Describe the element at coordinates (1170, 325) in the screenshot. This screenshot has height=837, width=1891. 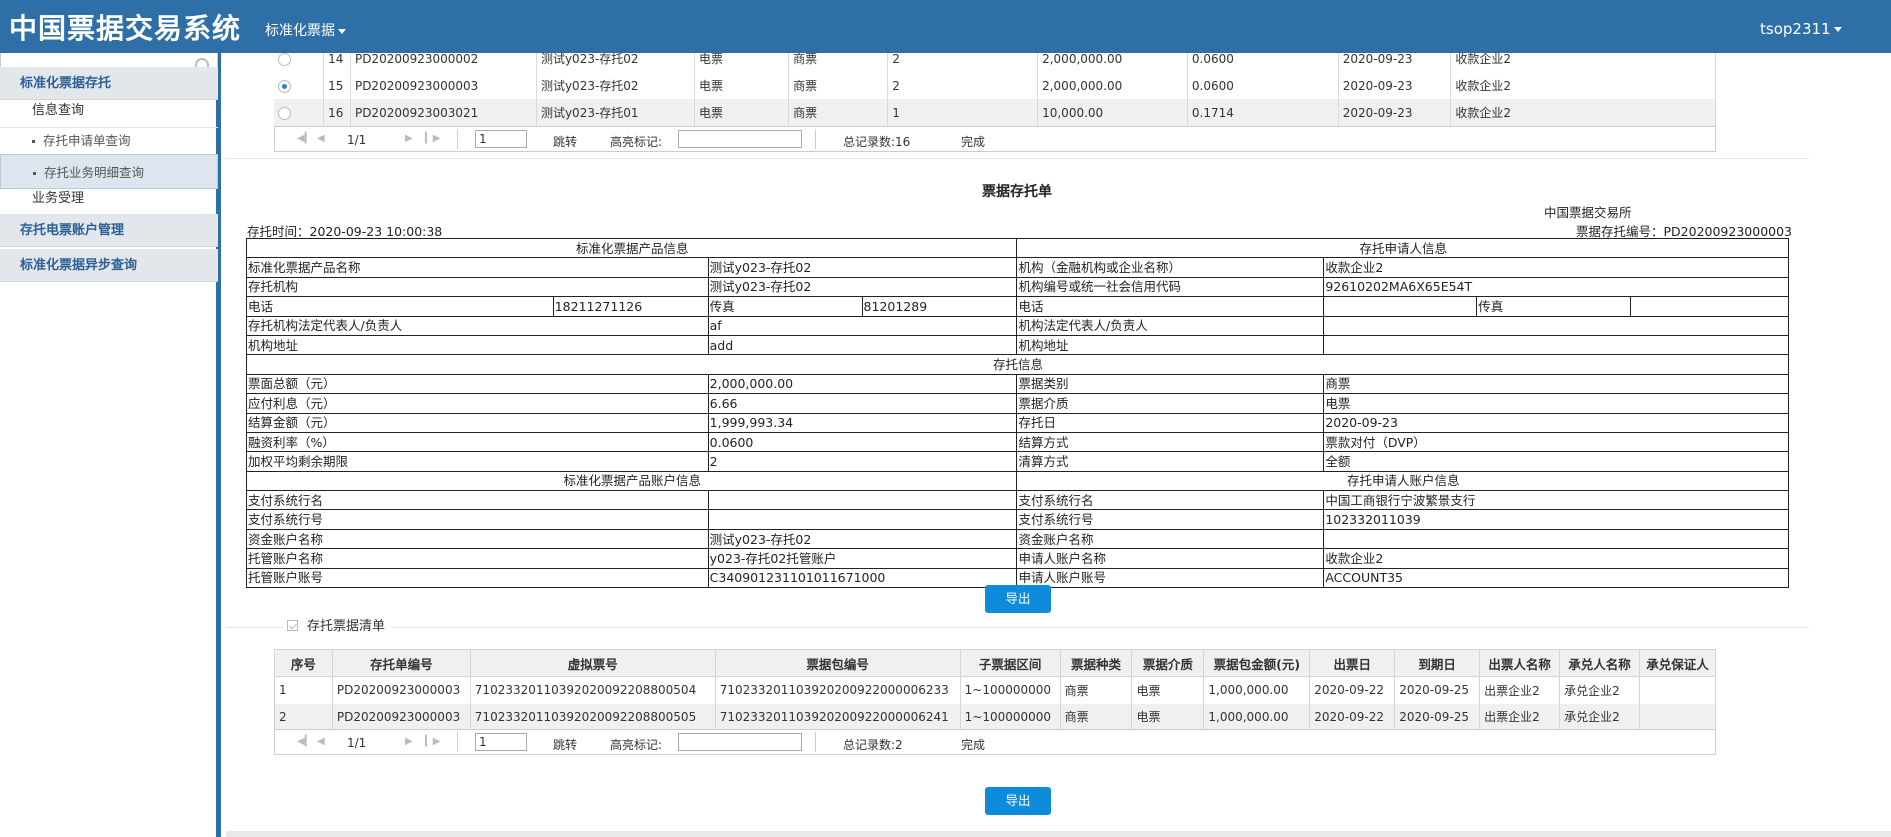
I see `field-label: 机构法定代表人/负责人` at that location.